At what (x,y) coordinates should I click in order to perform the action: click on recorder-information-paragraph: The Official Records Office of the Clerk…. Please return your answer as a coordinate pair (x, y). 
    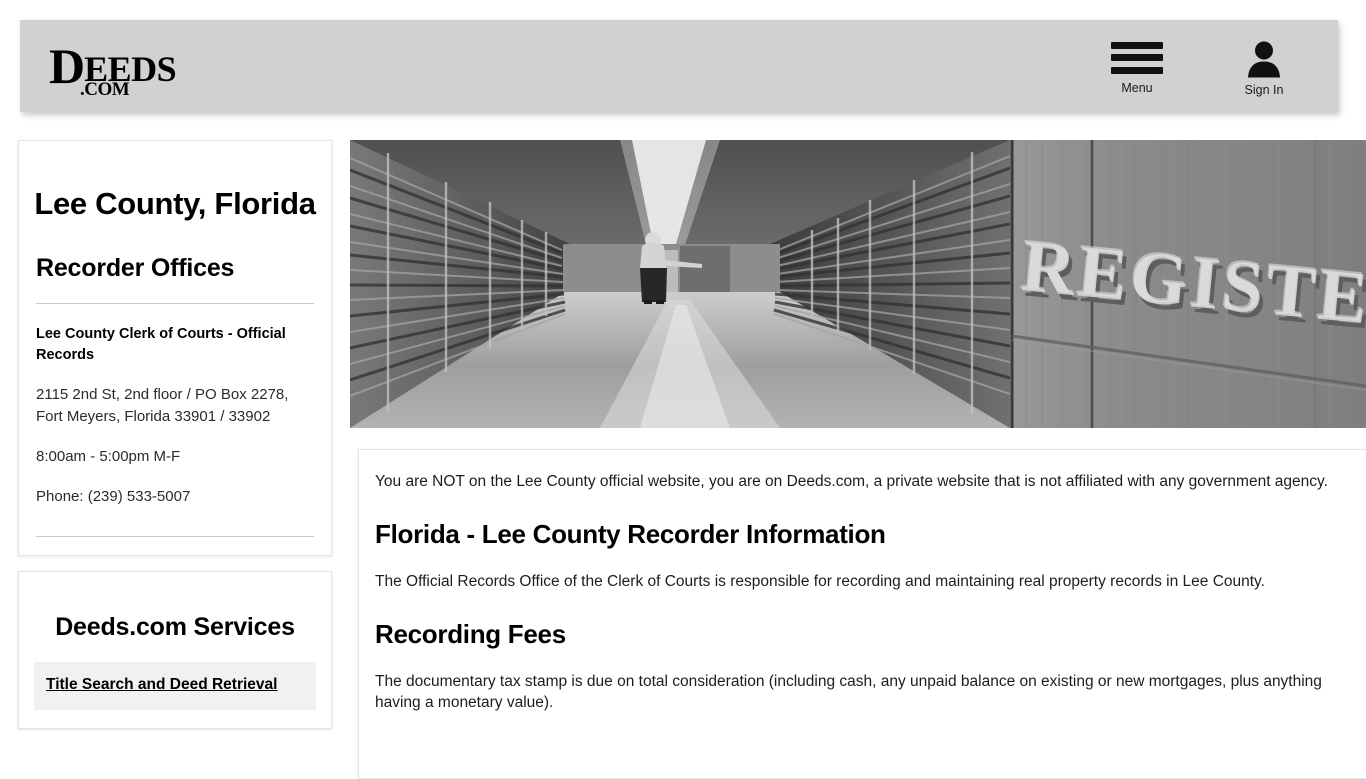
    Looking at the image, I should click on (820, 581).